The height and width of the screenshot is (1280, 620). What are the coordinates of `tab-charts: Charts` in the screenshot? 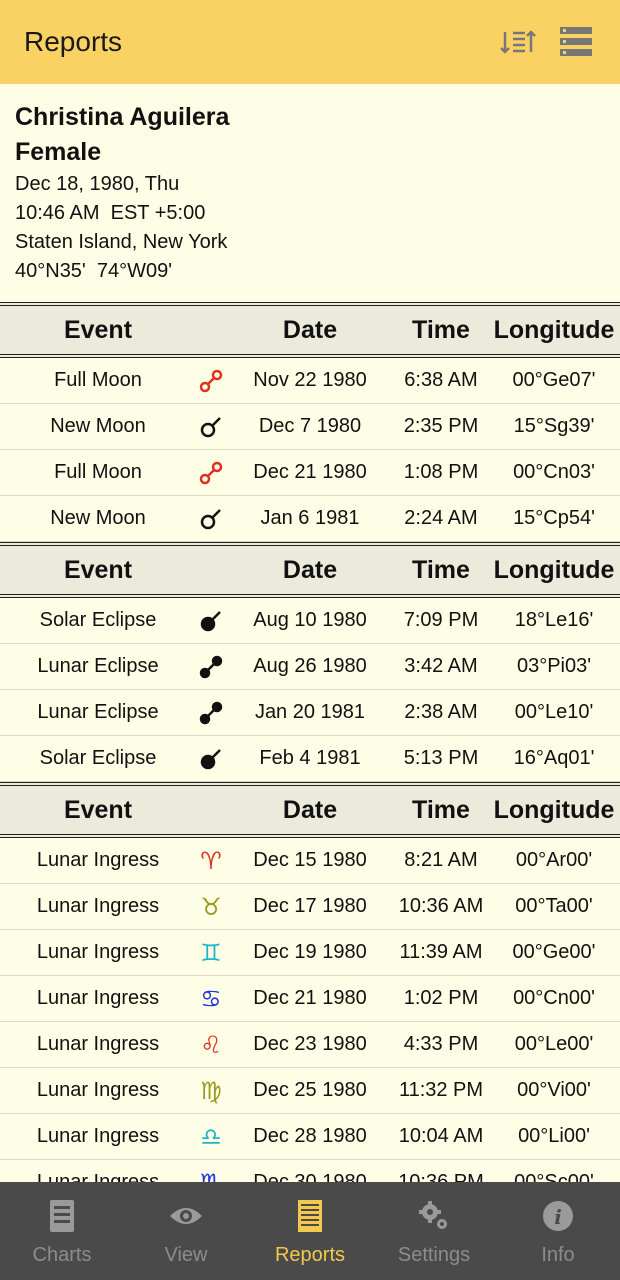 It's located at (62, 1231).